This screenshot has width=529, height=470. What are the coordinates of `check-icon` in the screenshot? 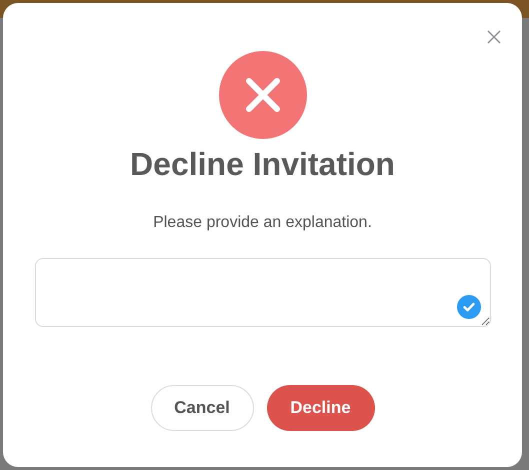 It's located at (468, 307).